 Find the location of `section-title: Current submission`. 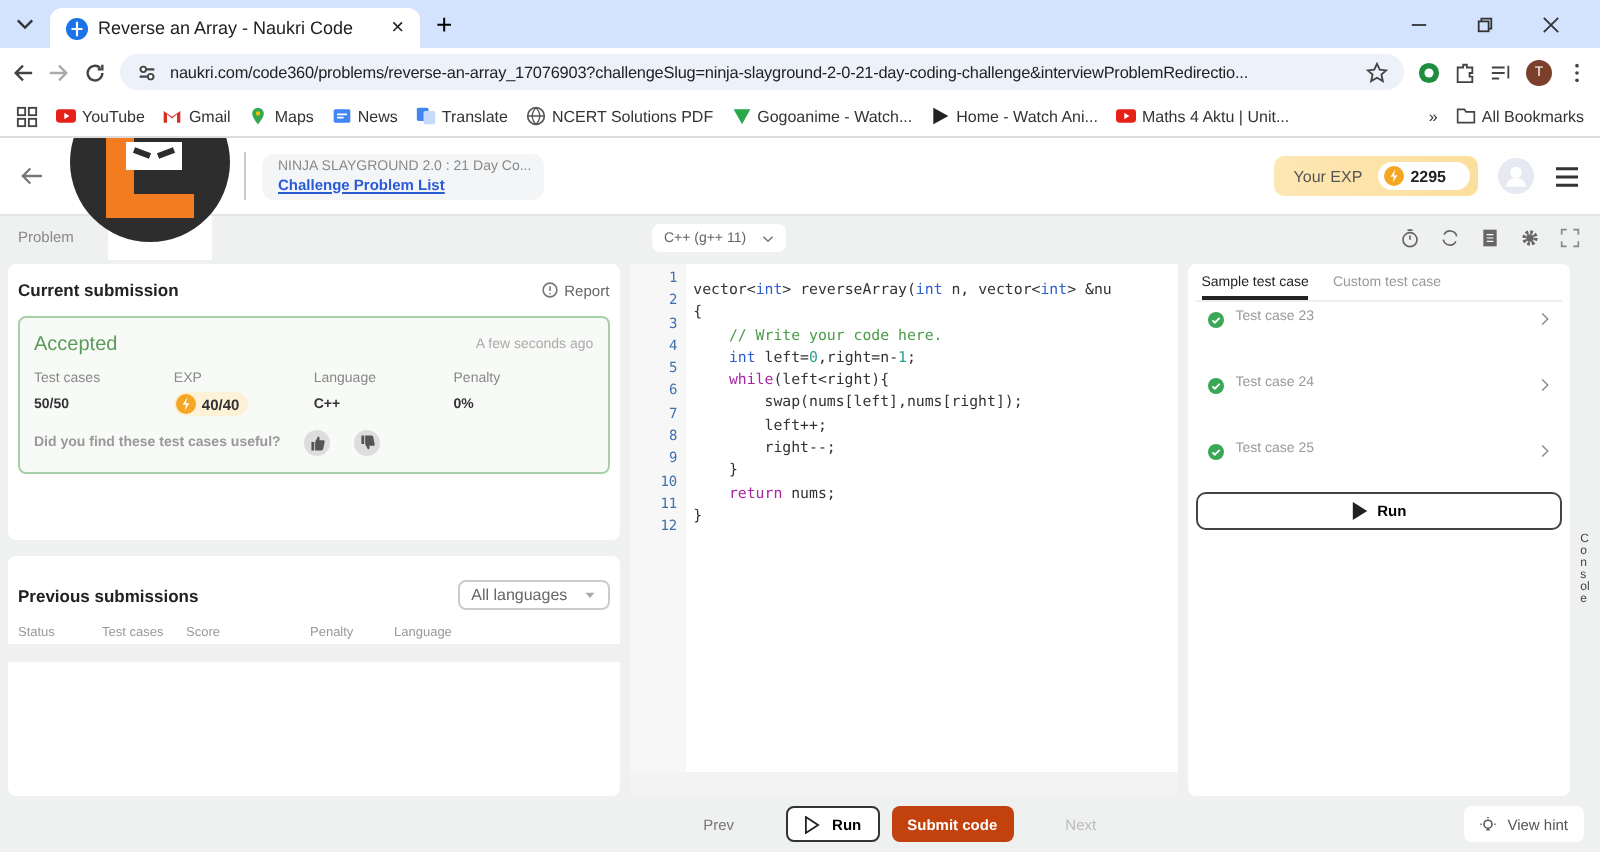

section-title: Current submission is located at coordinates (98, 290).